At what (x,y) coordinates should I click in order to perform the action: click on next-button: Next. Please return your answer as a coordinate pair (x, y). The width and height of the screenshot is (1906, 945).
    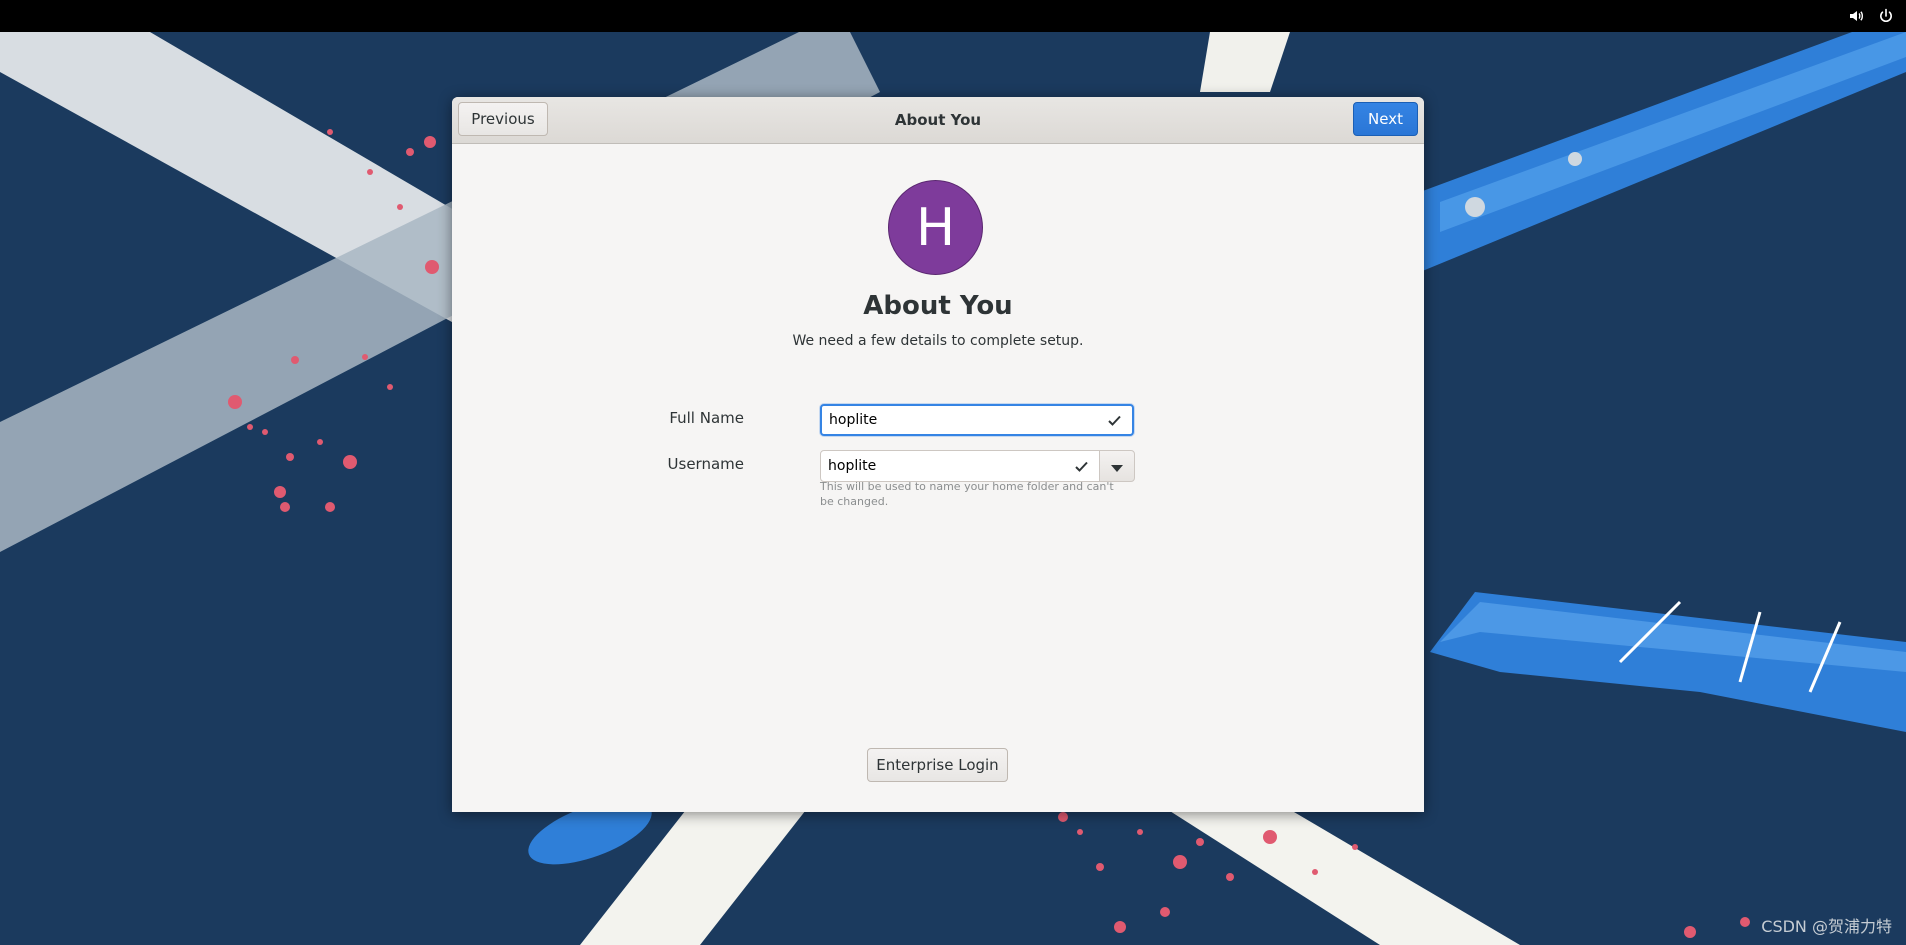
    Looking at the image, I should click on (1385, 119).